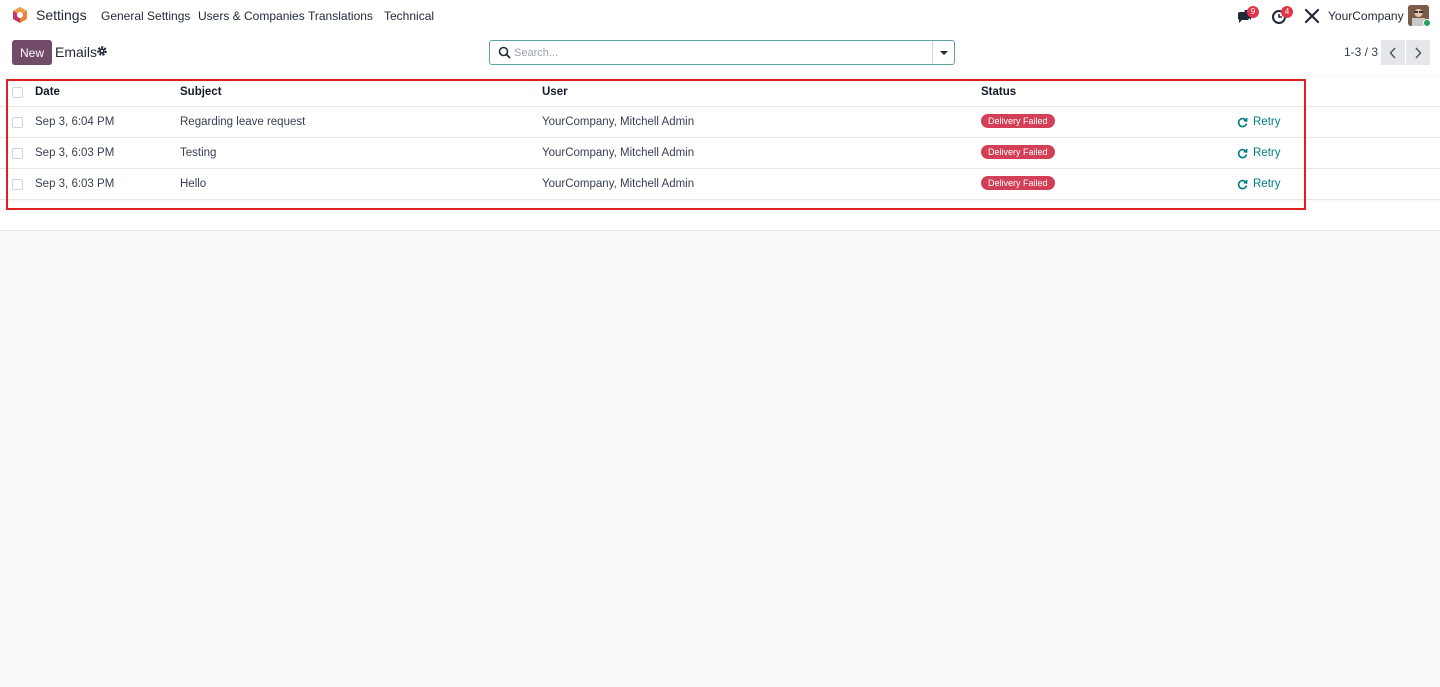 Image resolution: width=1440 pixels, height=687 pixels. What do you see at coordinates (102, 51) in the screenshot?
I see `gear-icon` at bounding box center [102, 51].